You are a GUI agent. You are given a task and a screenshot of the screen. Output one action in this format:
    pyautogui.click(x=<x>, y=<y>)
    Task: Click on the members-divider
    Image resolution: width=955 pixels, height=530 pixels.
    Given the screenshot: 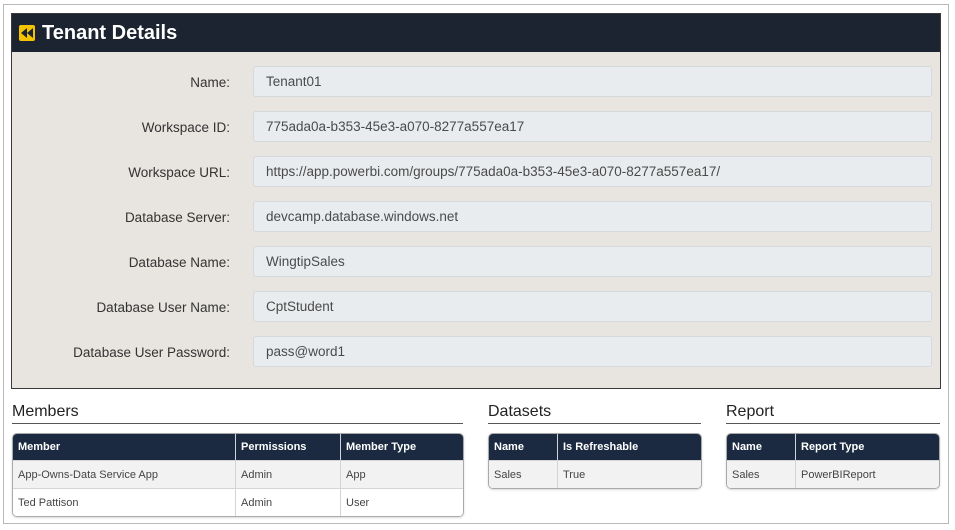 What is the action you would take?
    pyautogui.click(x=237, y=423)
    